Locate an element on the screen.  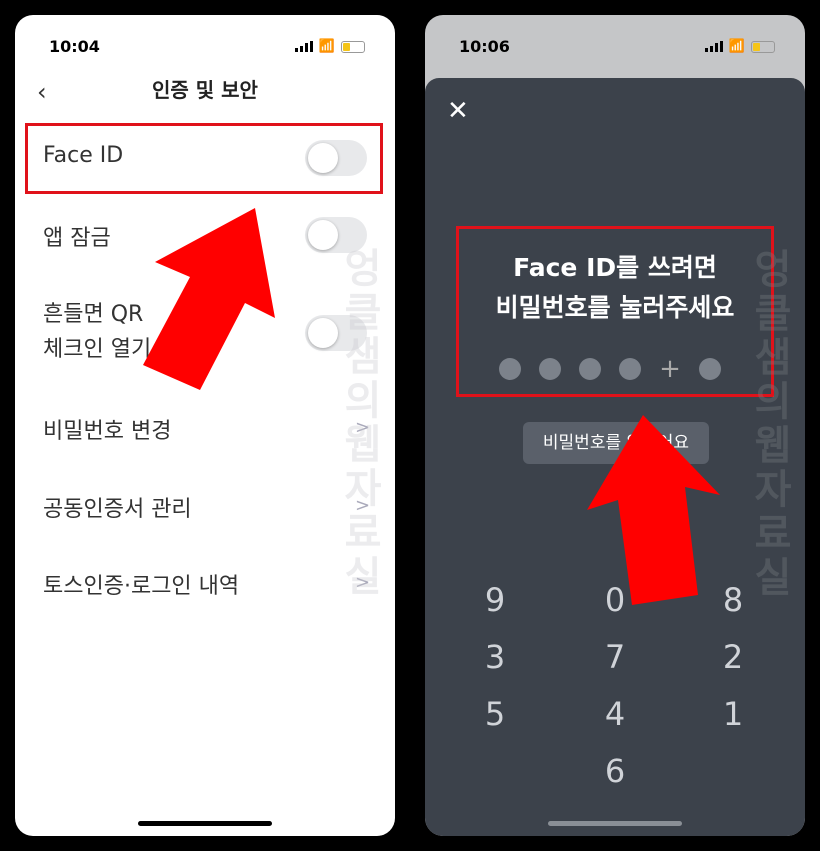
red-arrow-left is located at coordinates (209, 299).